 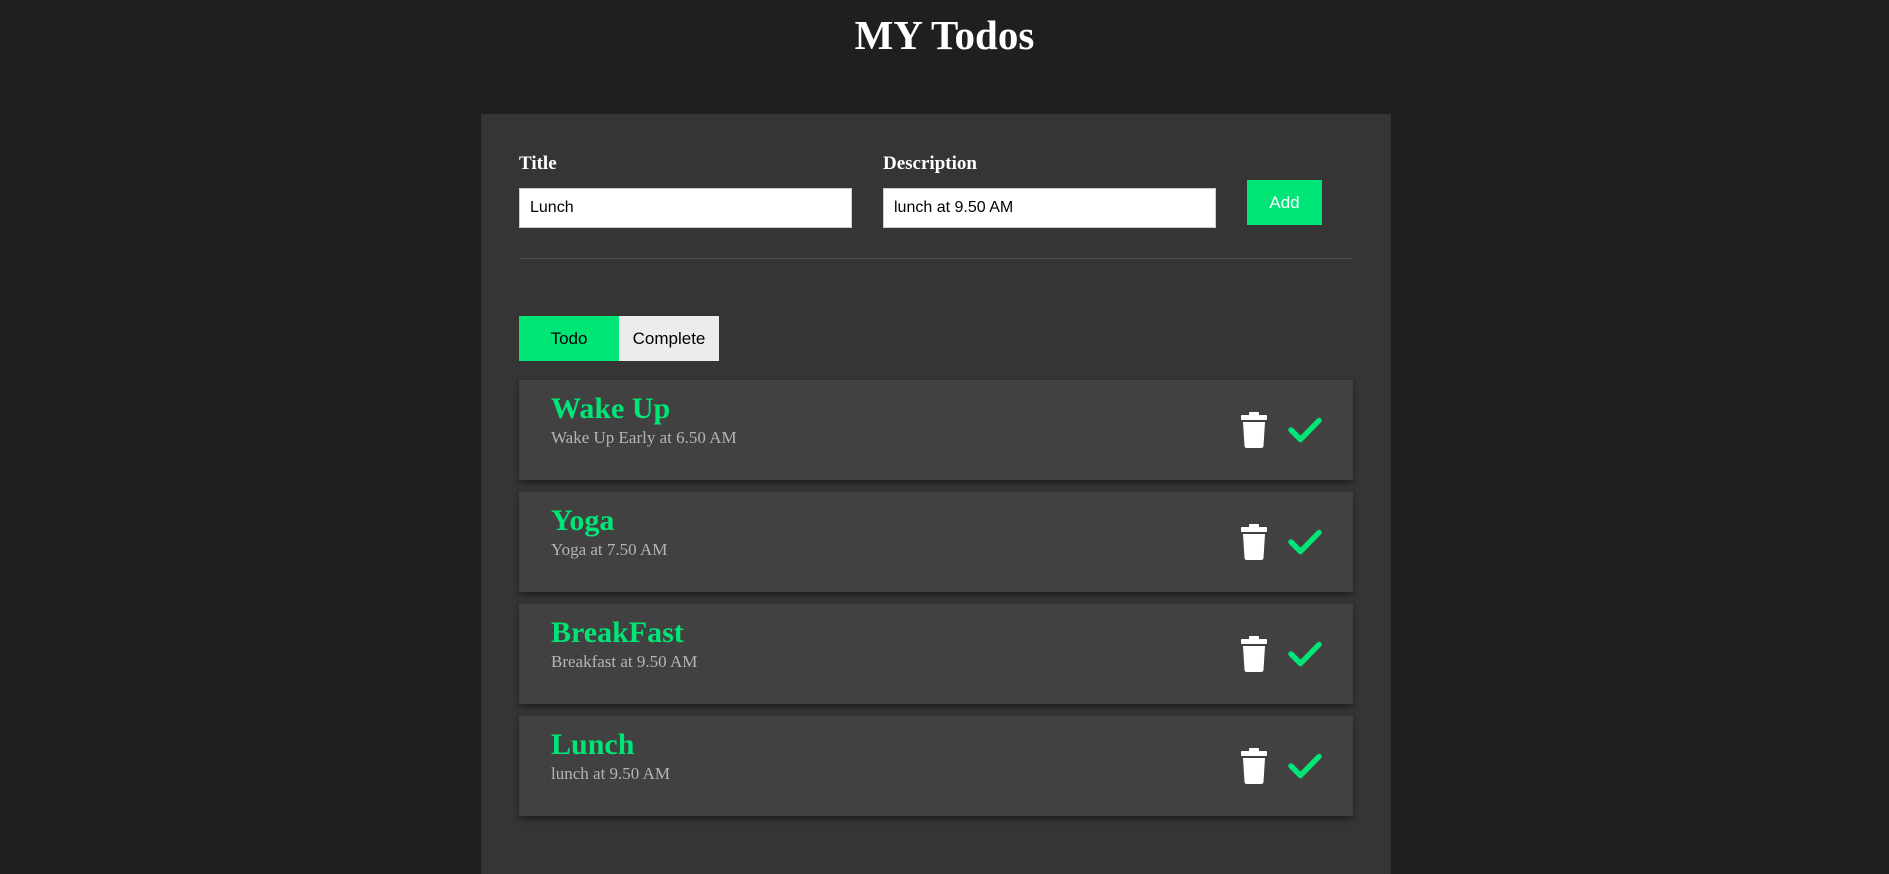 What do you see at coordinates (936, 542) in the screenshot?
I see `todo-item: Yoga Yoga at 7.50 AM` at bounding box center [936, 542].